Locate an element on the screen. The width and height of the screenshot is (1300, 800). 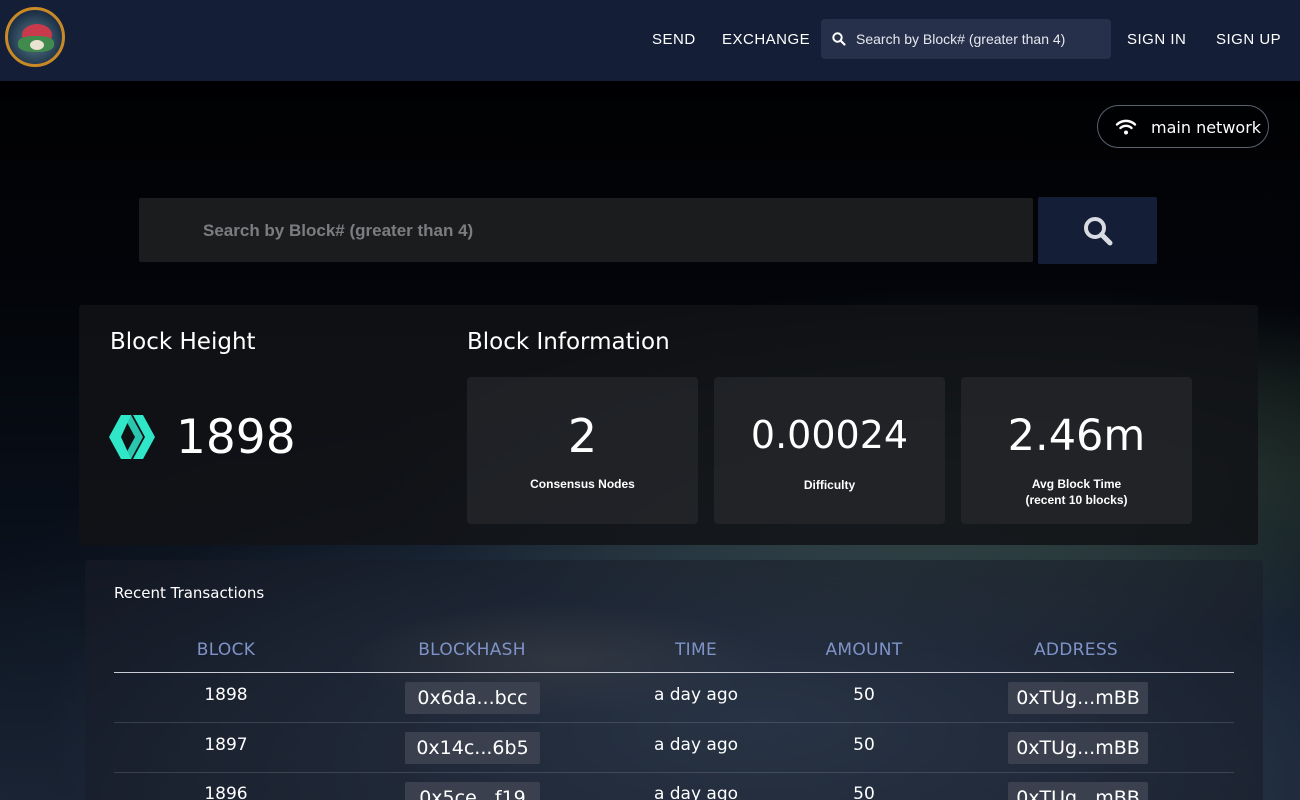
network-selector: main network is located at coordinates (1183, 126).